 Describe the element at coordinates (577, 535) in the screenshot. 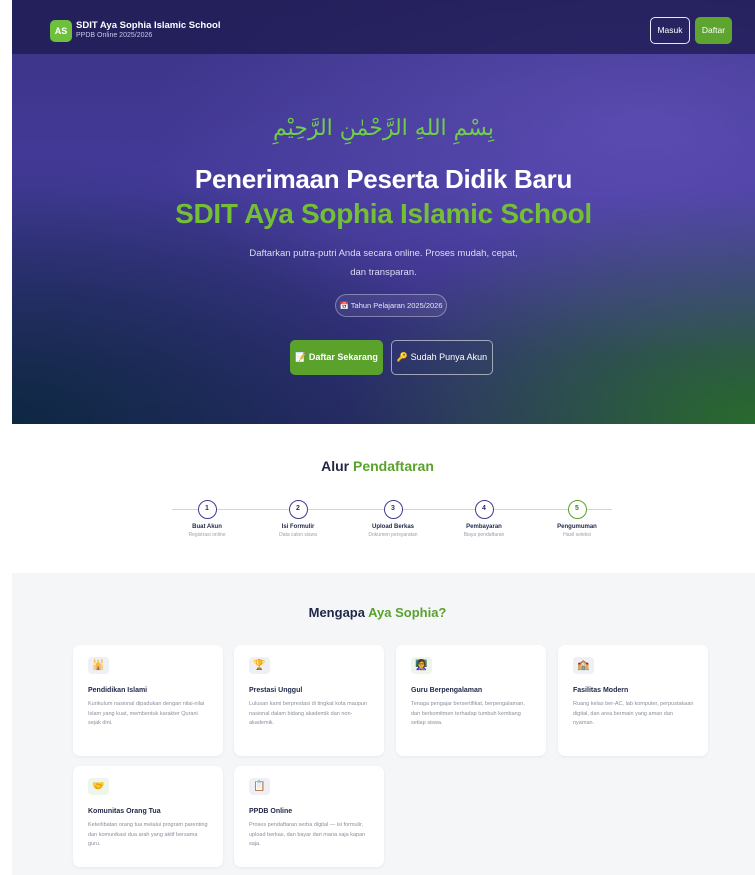

I see `step-subtitle: Hasil seleksi` at that location.